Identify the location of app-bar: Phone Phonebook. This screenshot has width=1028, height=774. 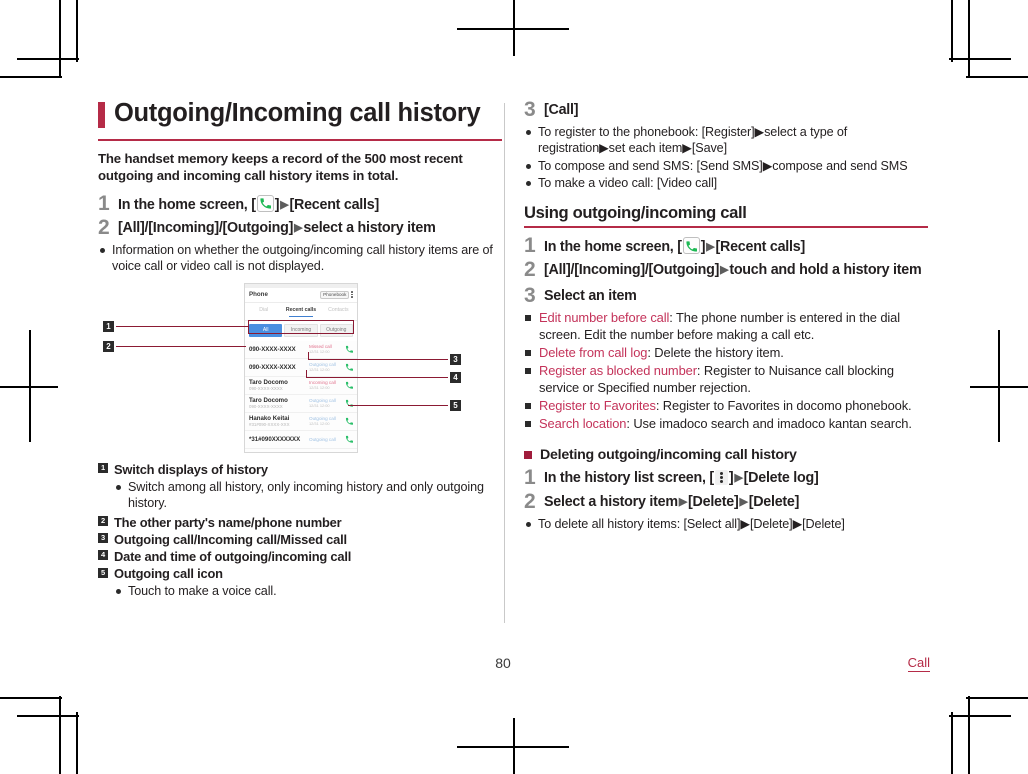
(301, 295).